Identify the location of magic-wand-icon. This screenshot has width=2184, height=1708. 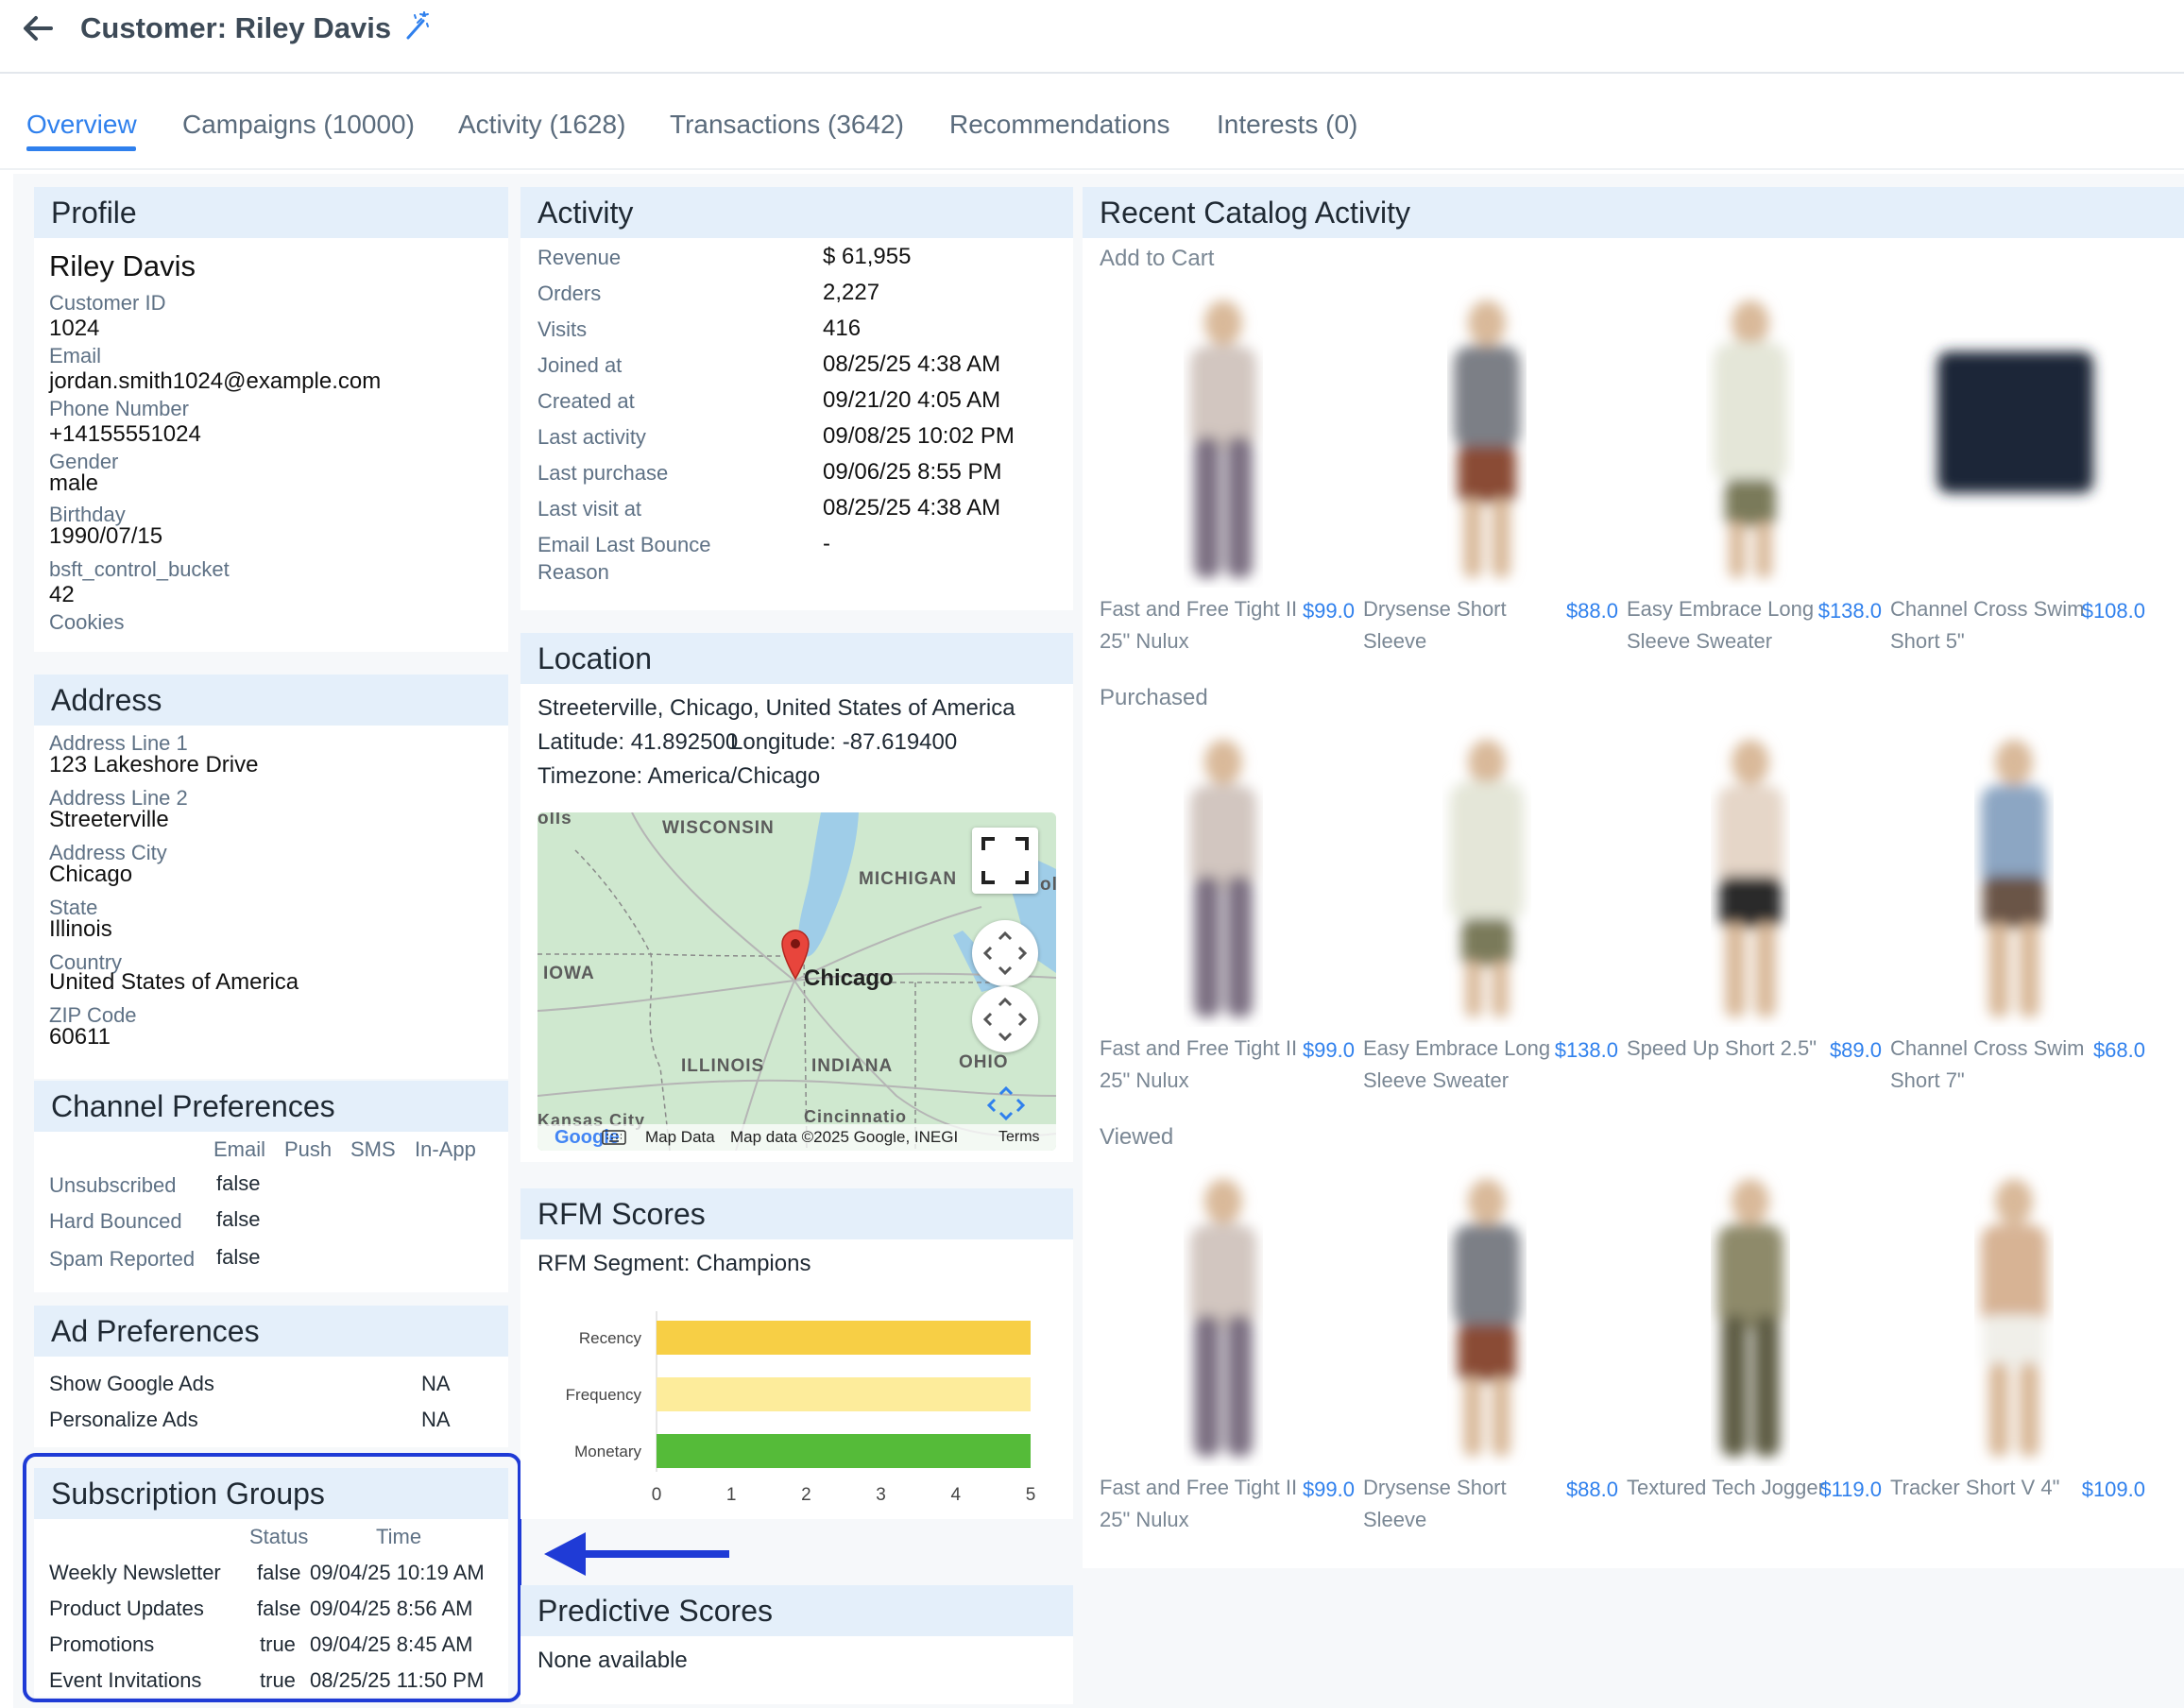
(417, 26).